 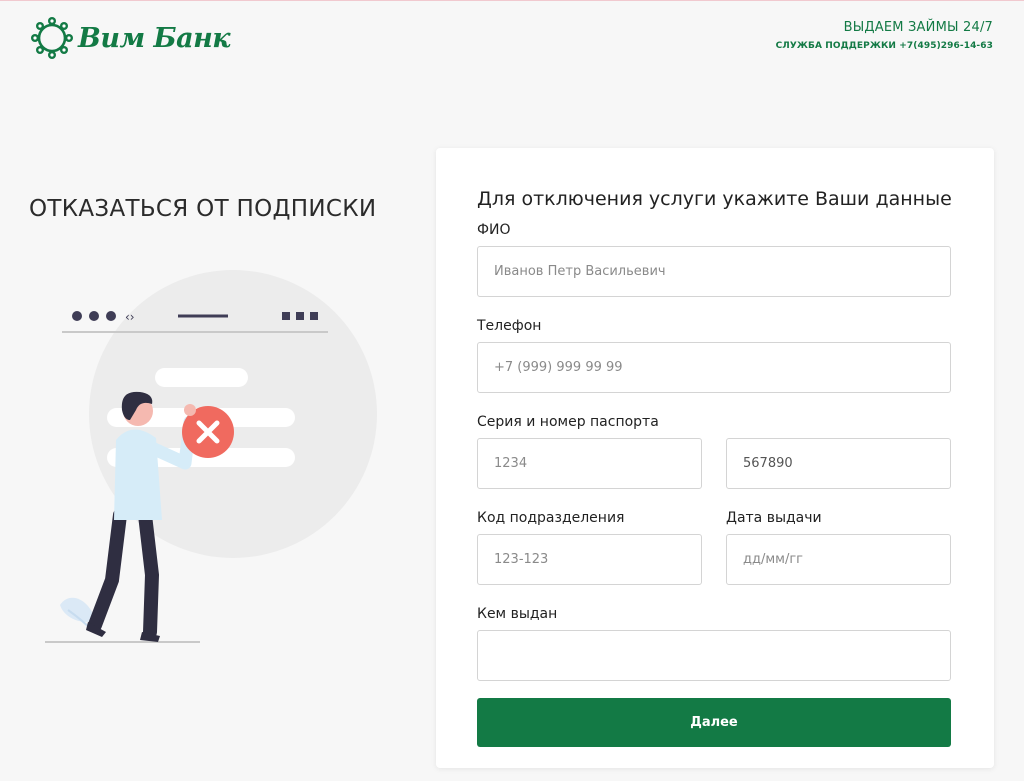 What do you see at coordinates (884, 46) in the screenshot?
I see `support-phone: СЛУЖБА ПОДДЕРЖКИ +7(495)296-14-63` at bounding box center [884, 46].